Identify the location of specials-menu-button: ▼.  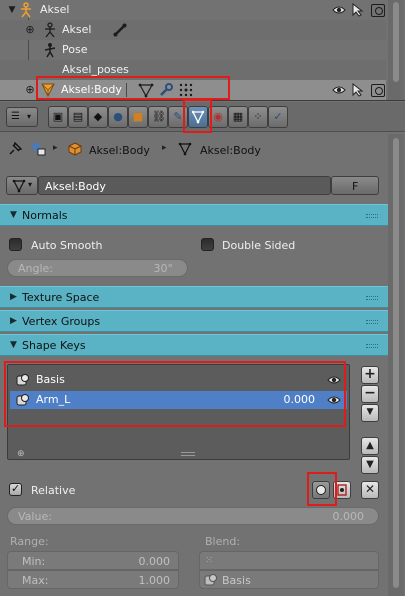
(370, 413).